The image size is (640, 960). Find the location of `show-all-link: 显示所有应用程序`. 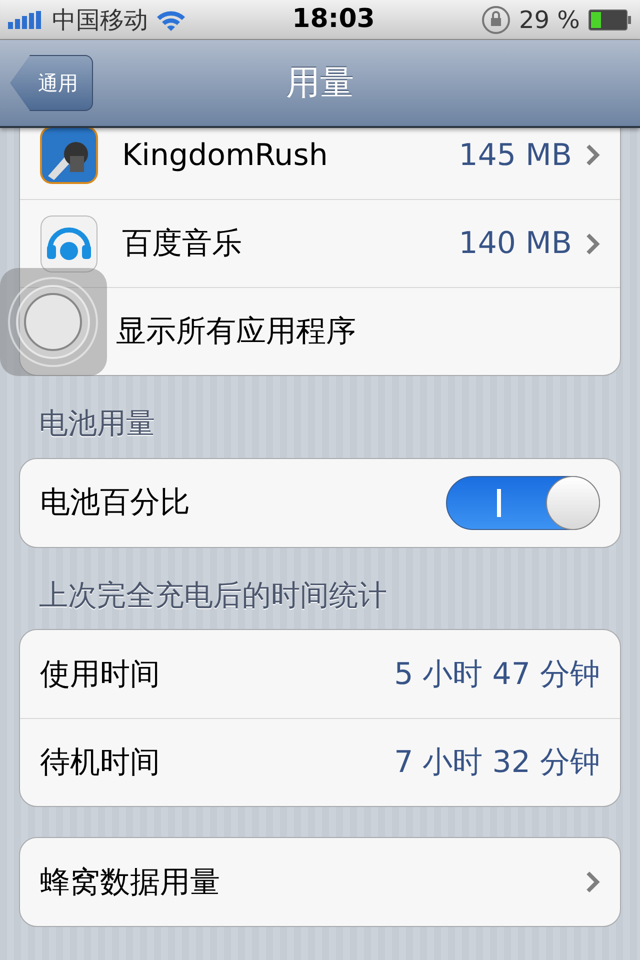

show-all-link: 显示所有应用程序 is located at coordinates (236, 331).